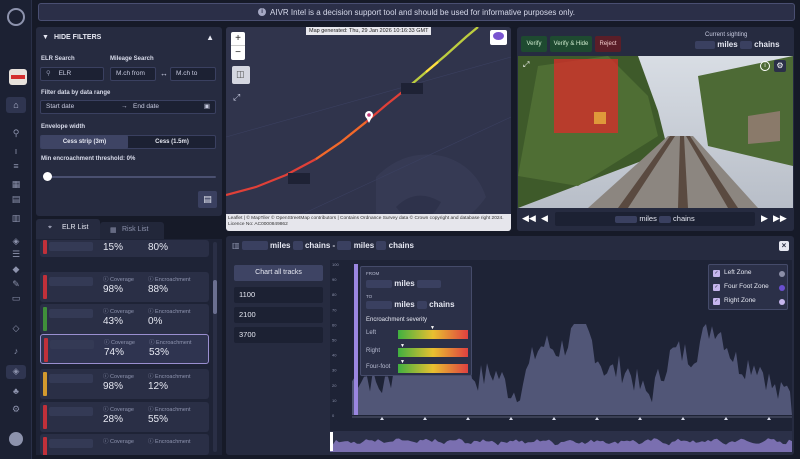 This screenshot has width=800, height=459. I want to click on severity-four-foot-bar, so click(433, 368).